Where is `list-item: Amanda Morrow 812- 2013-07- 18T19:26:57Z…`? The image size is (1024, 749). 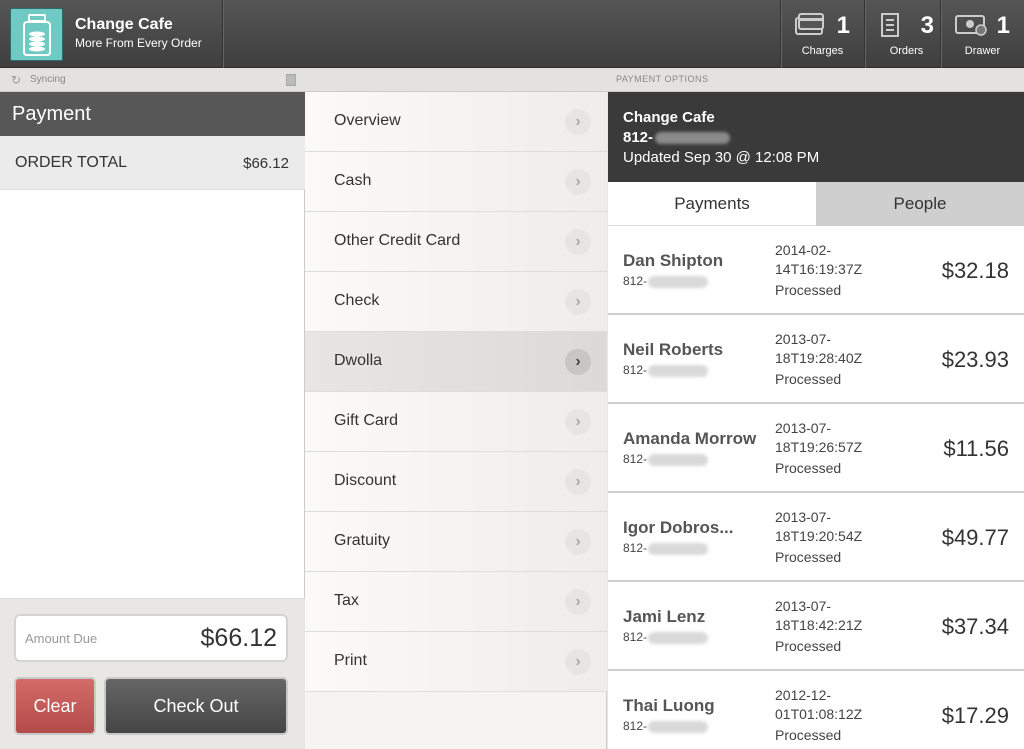
list-item: Amanda Morrow 812- 2013-07- 18T19:26:57Z… is located at coordinates (816, 448).